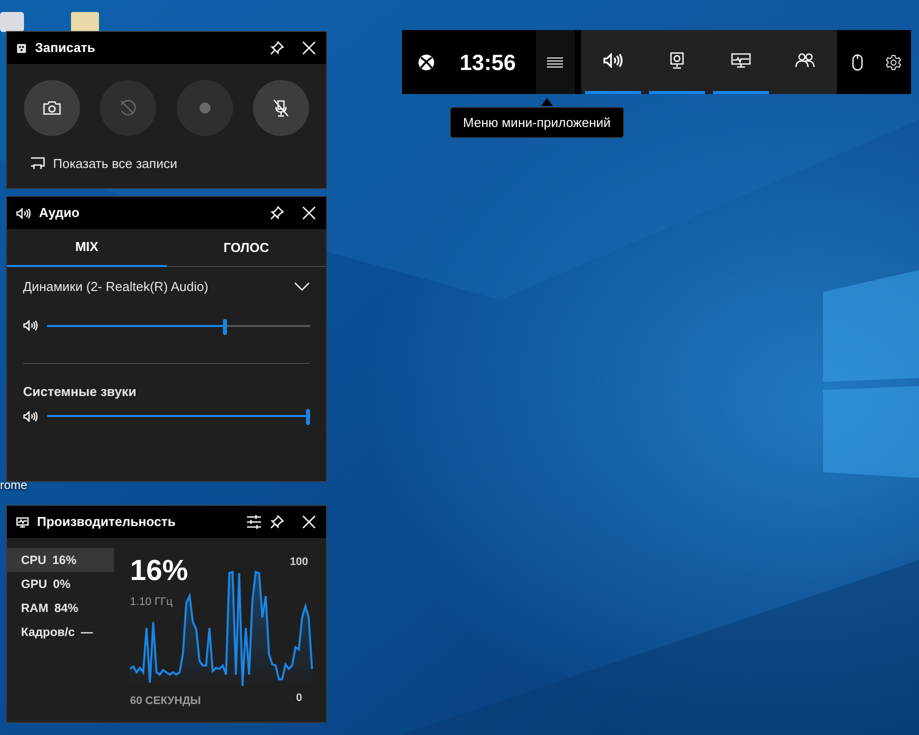 This screenshot has width=919, height=735. I want to click on widget-menu-button, so click(555, 62).